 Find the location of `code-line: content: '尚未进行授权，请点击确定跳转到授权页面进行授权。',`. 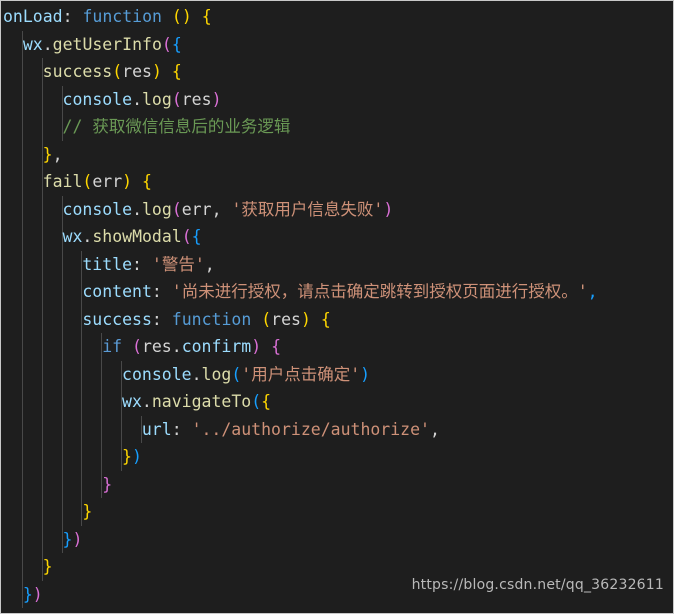

code-line: content: '尚未进行授权，请点击确定跳转到授权页面进行授权。', is located at coordinates (337, 292).